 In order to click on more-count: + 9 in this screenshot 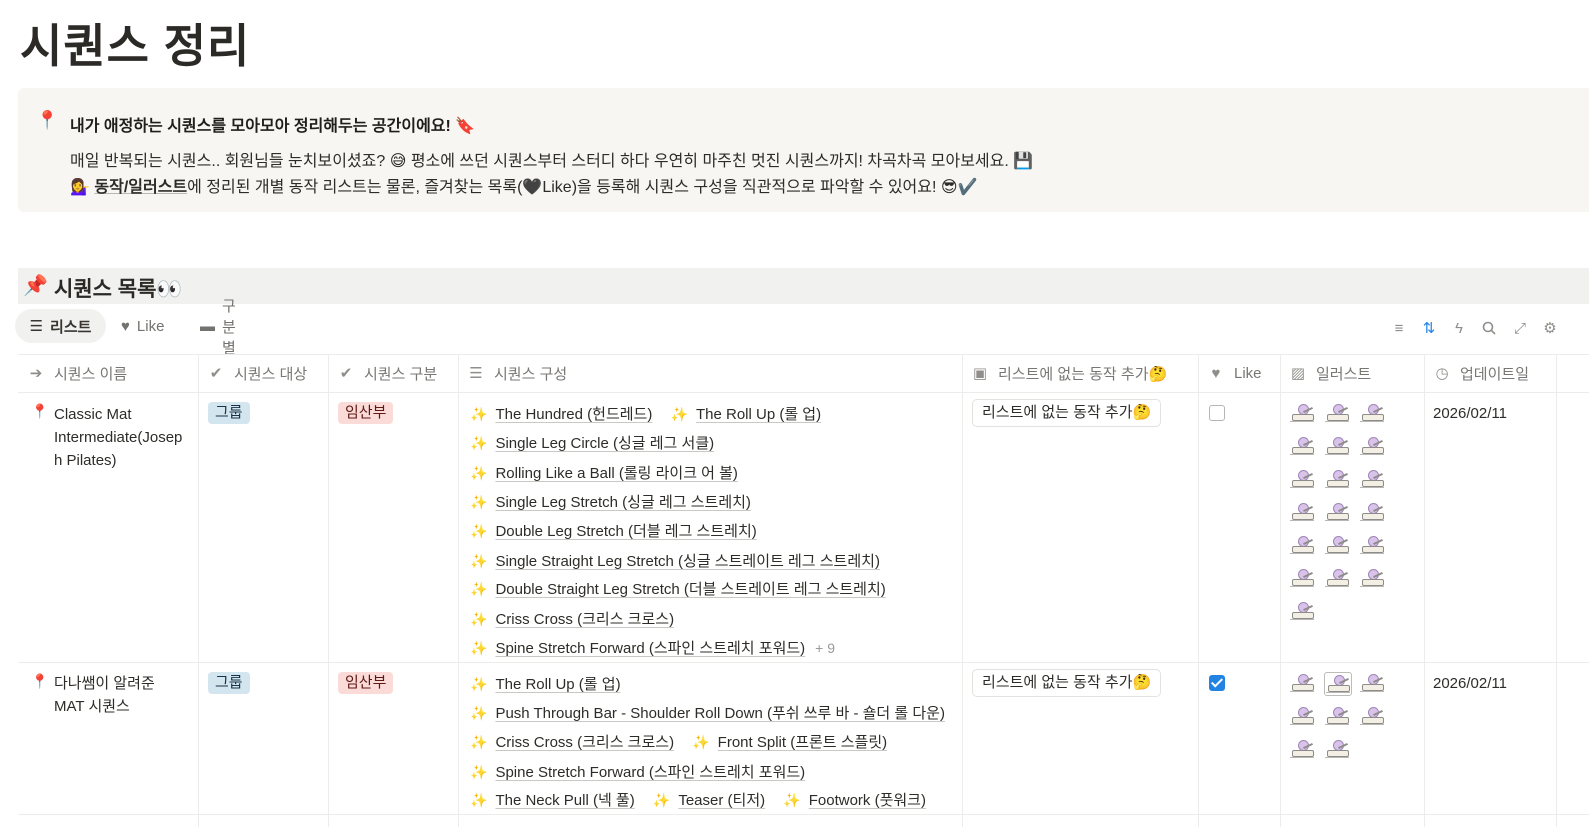, I will do `click(825, 648)`.